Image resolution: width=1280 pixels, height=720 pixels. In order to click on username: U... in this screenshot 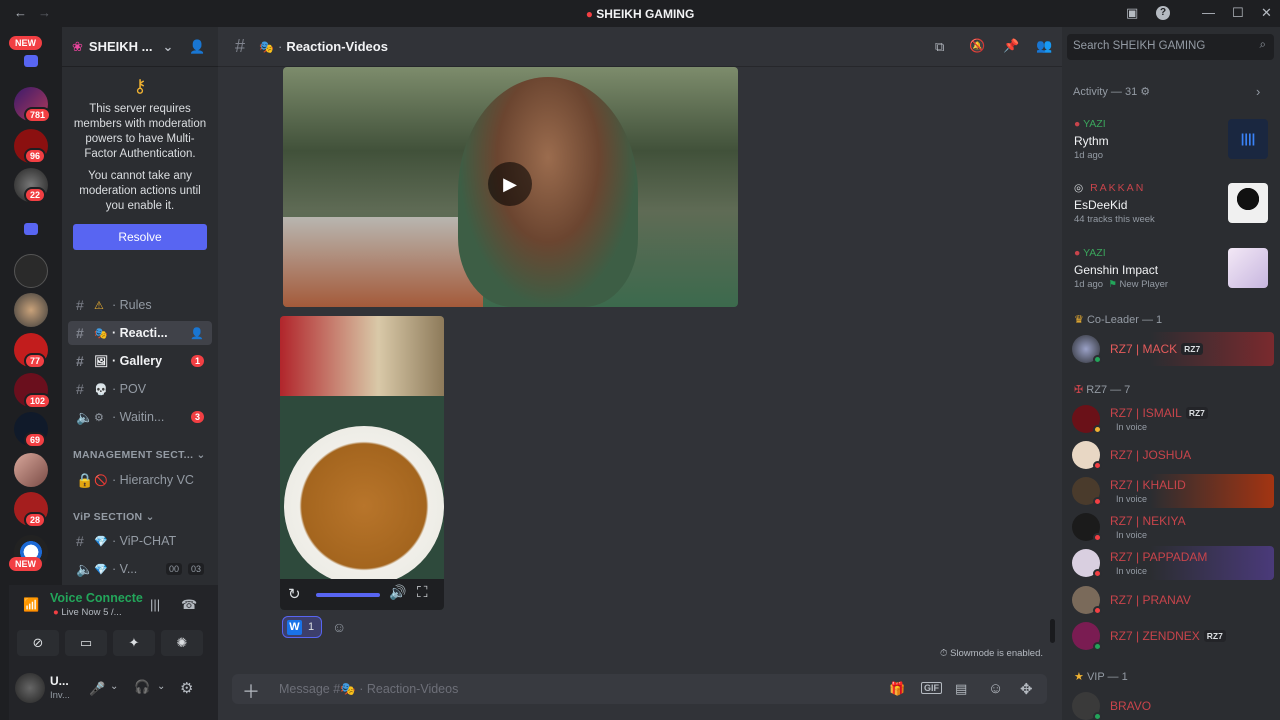, I will do `click(59, 681)`.